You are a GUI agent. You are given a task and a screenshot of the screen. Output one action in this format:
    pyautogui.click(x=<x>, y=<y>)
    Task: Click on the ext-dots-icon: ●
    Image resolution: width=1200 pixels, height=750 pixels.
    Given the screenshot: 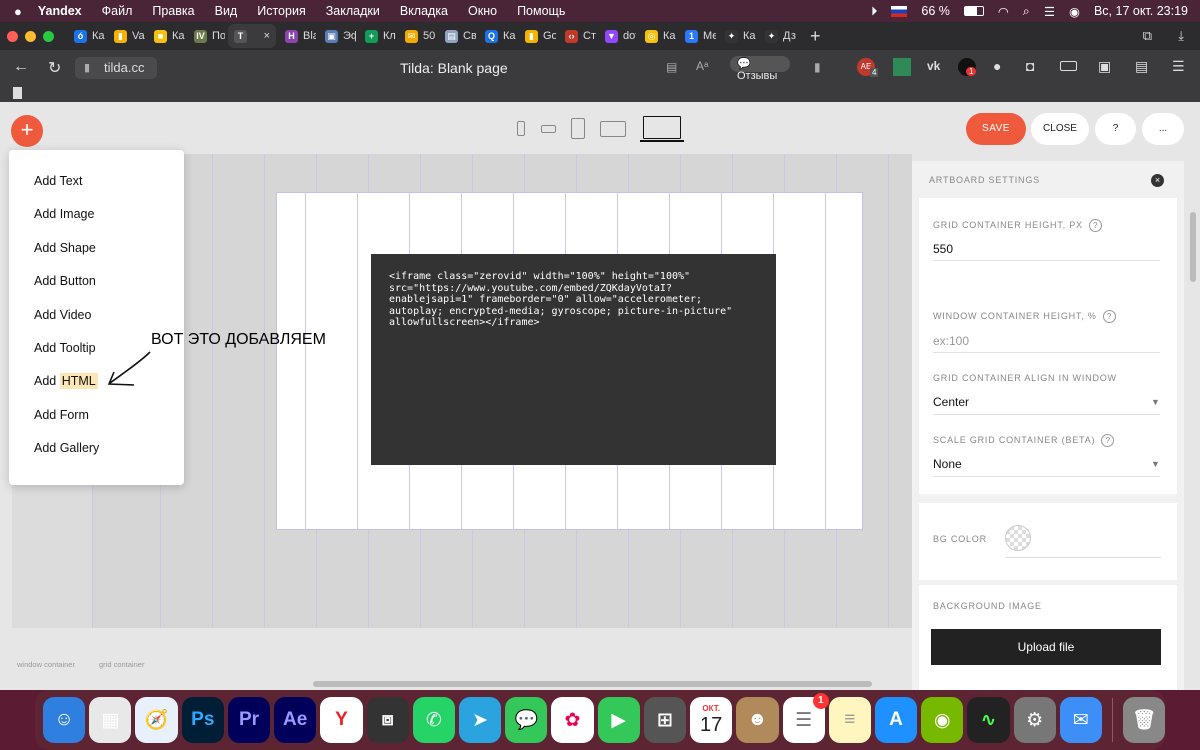 What is the action you would take?
    pyautogui.click(x=997, y=66)
    